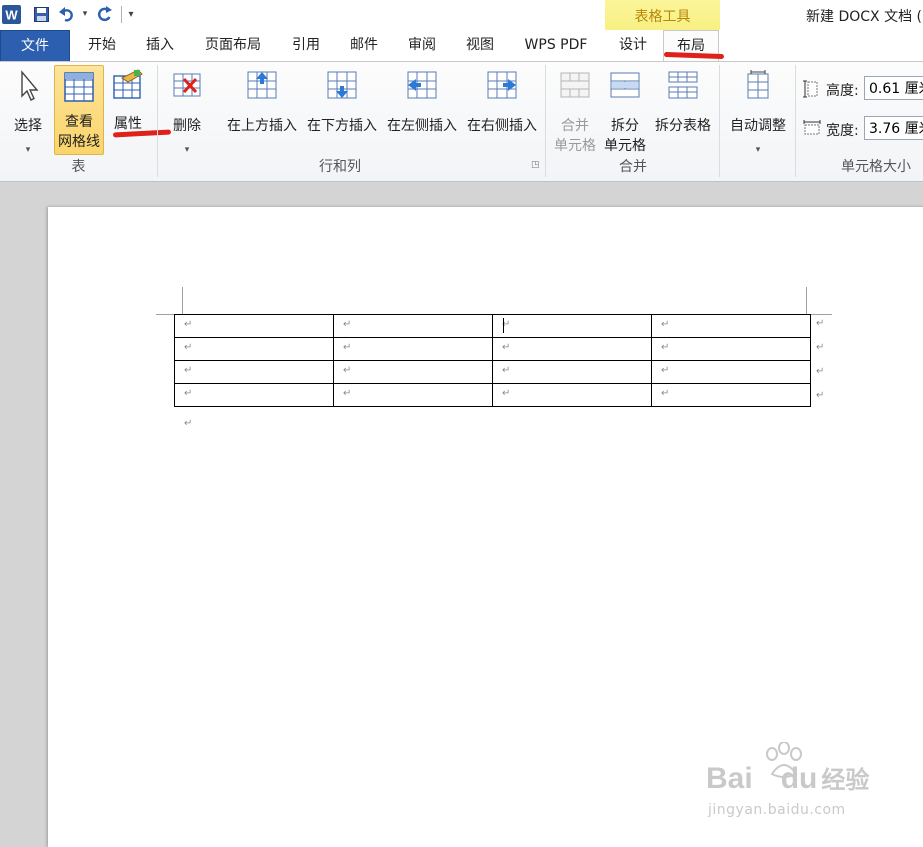  I want to click on save-icon, so click(41, 14).